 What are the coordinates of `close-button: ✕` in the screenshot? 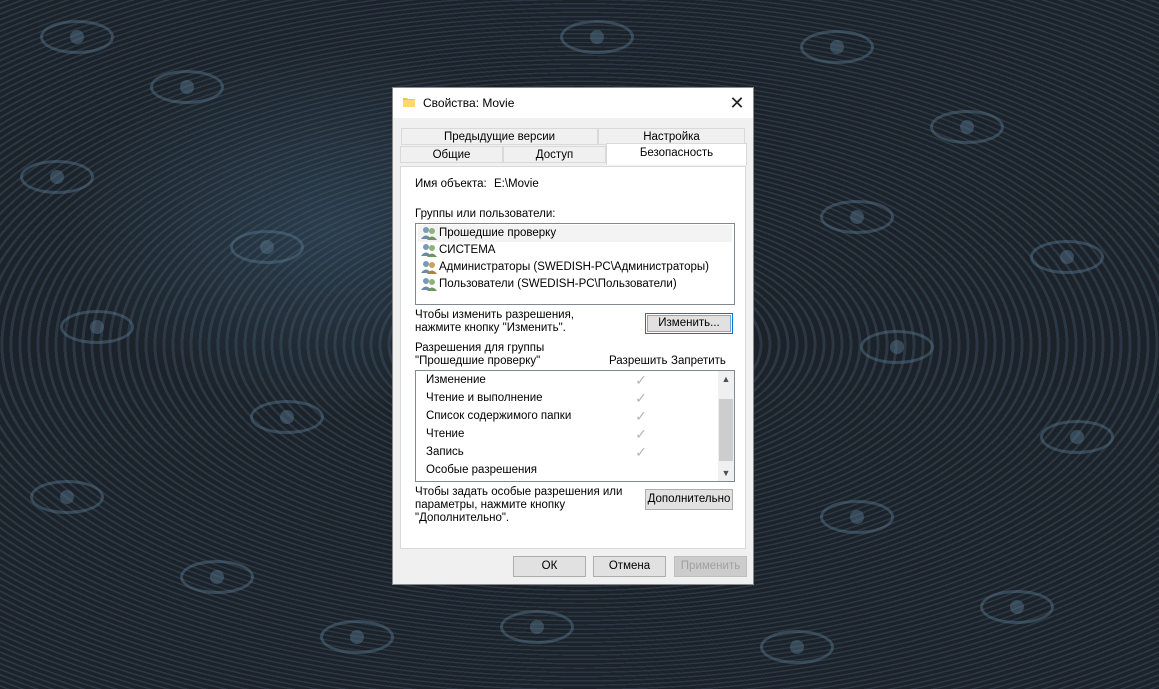 It's located at (737, 103).